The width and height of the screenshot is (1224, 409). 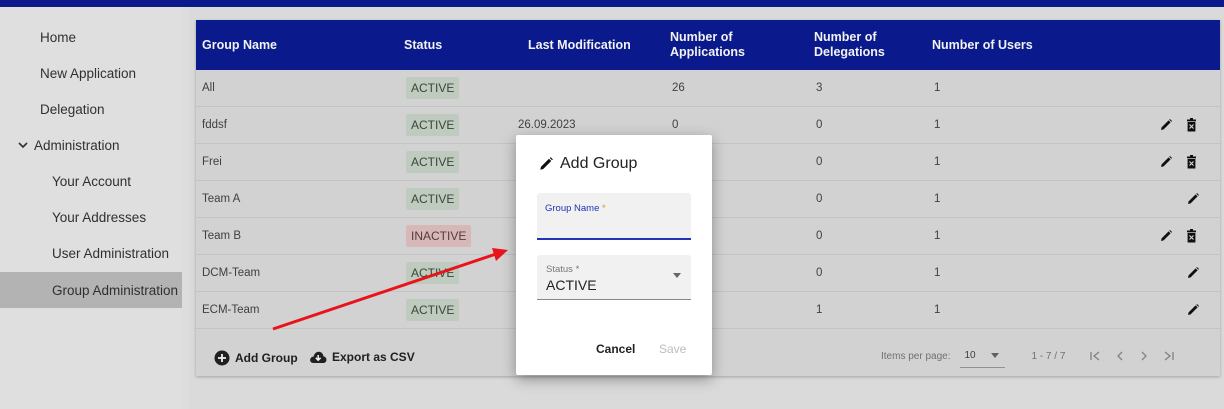 What do you see at coordinates (563, 269) in the screenshot?
I see `status-label: Status *` at bounding box center [563, 269].